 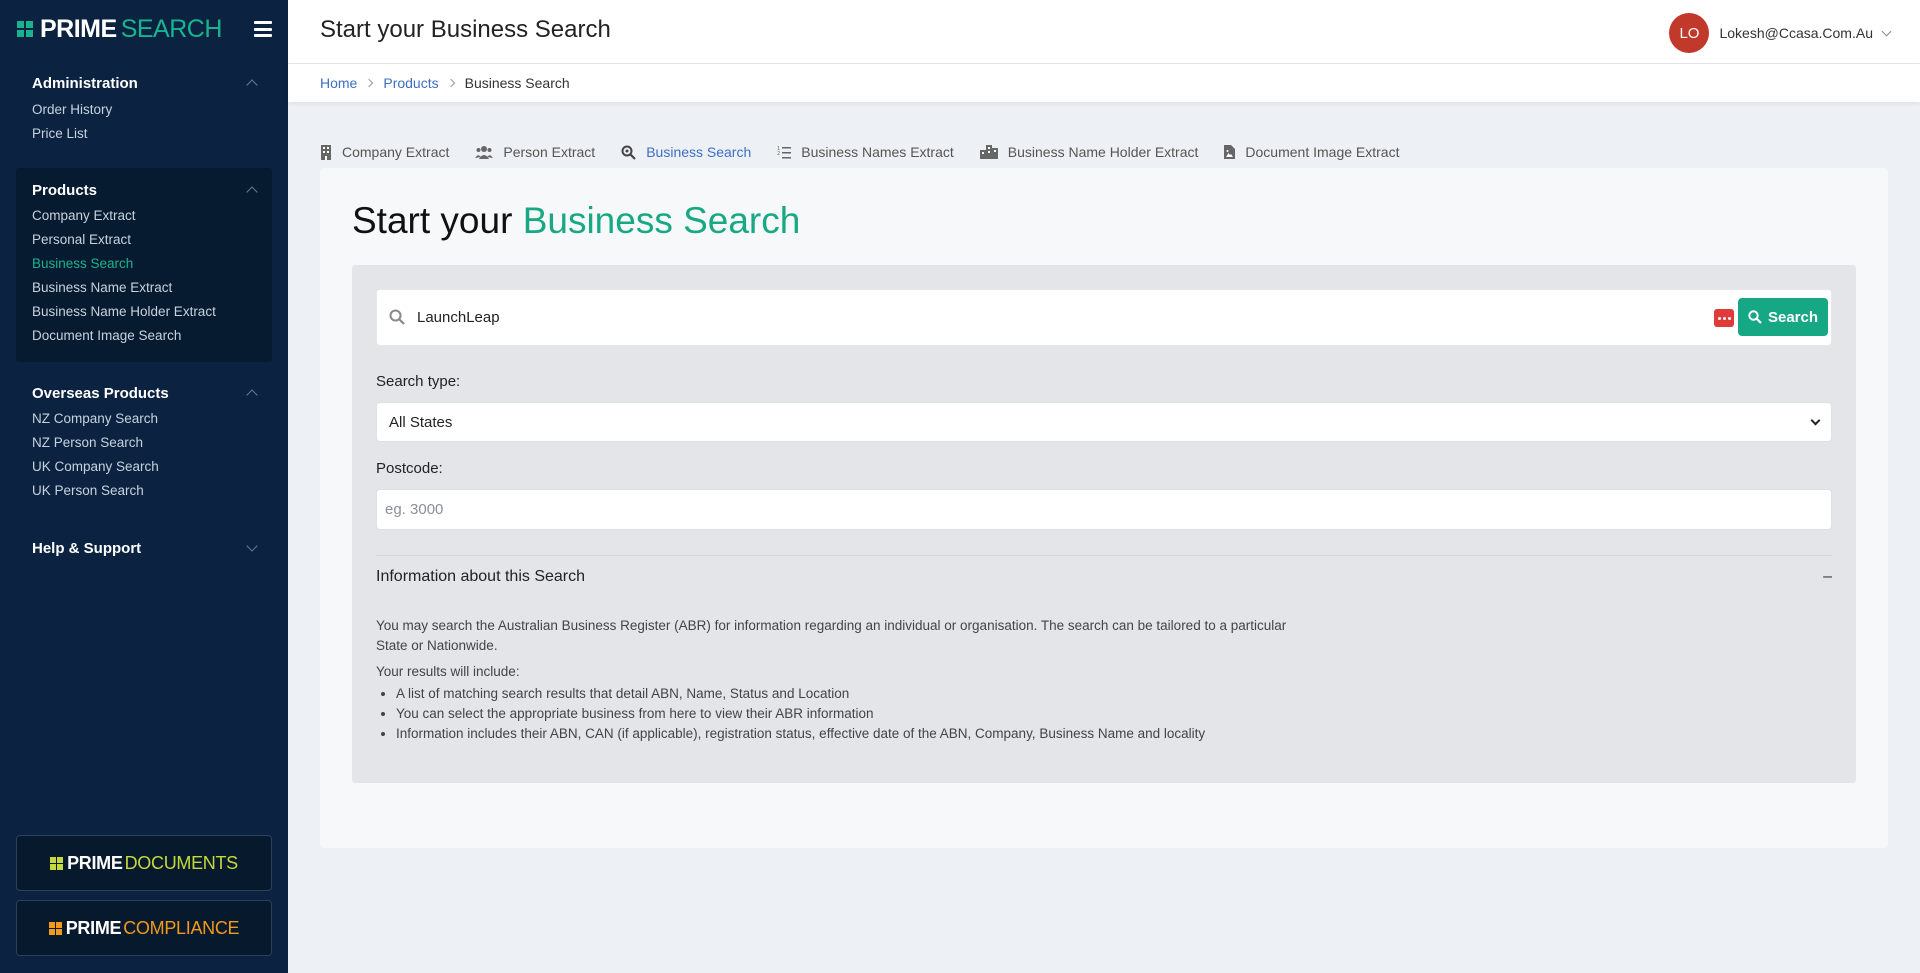 I want to click on sidebar-item-document-image-search: Document Image Search, so click(x=144, y=336).